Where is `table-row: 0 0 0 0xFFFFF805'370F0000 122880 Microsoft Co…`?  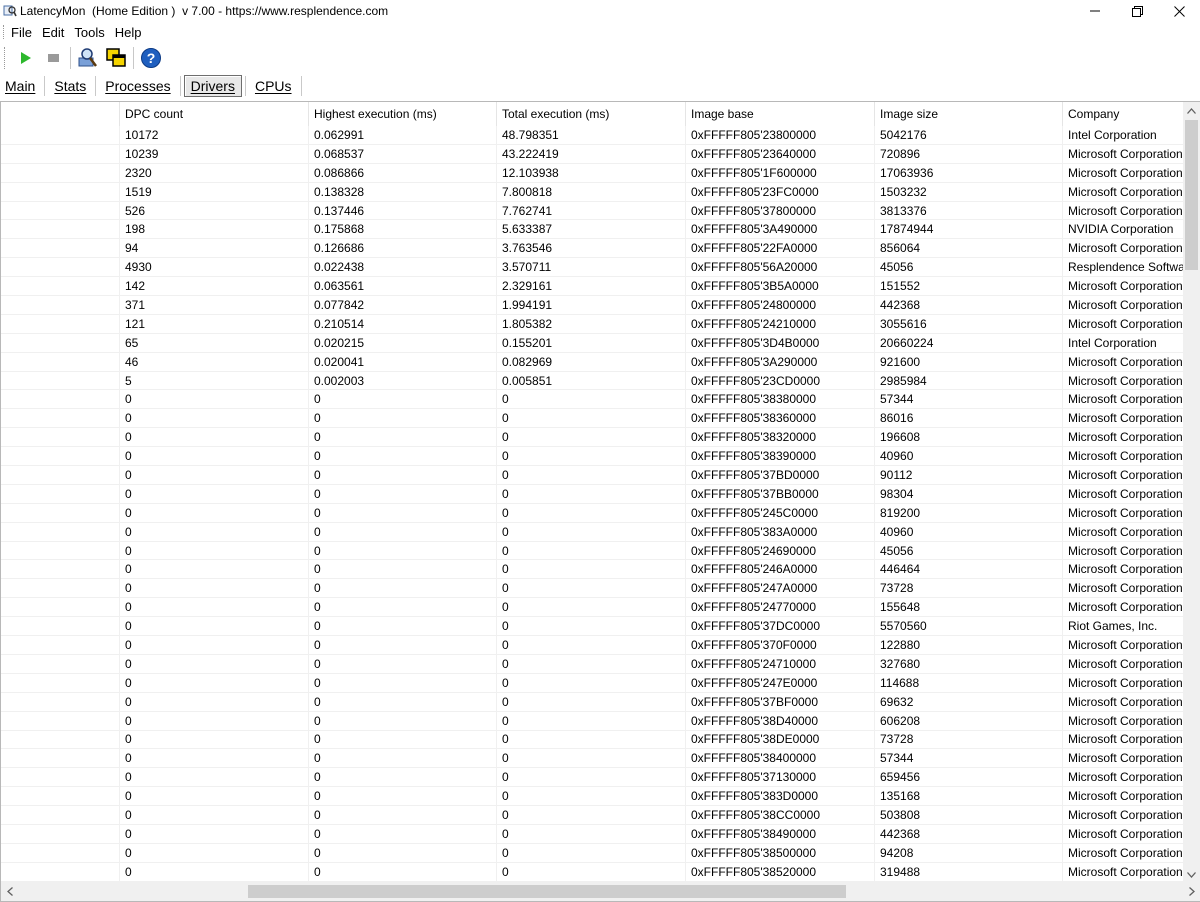 table-row: 0 0 0 0xFFFFF805'370F0000 122880 Microsoft Co… is located at coordinates (592, 645).